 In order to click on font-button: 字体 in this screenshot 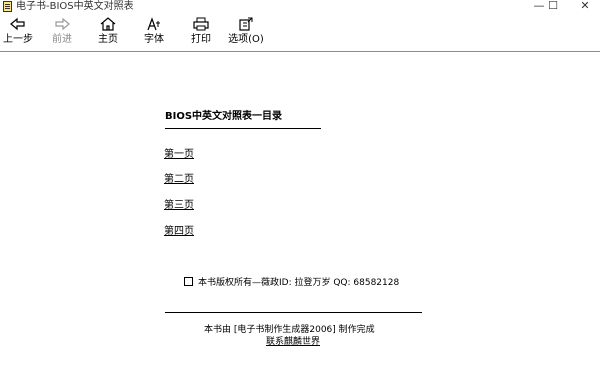, I will do `click(154, 33)`.